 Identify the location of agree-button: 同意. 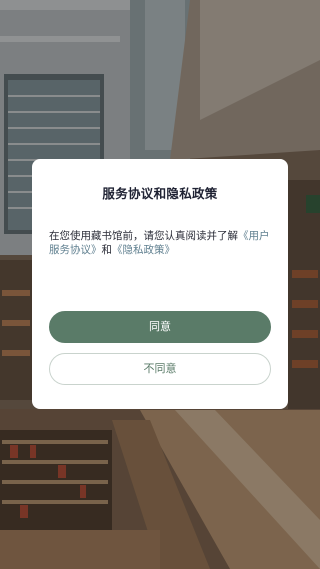
(160, 327).